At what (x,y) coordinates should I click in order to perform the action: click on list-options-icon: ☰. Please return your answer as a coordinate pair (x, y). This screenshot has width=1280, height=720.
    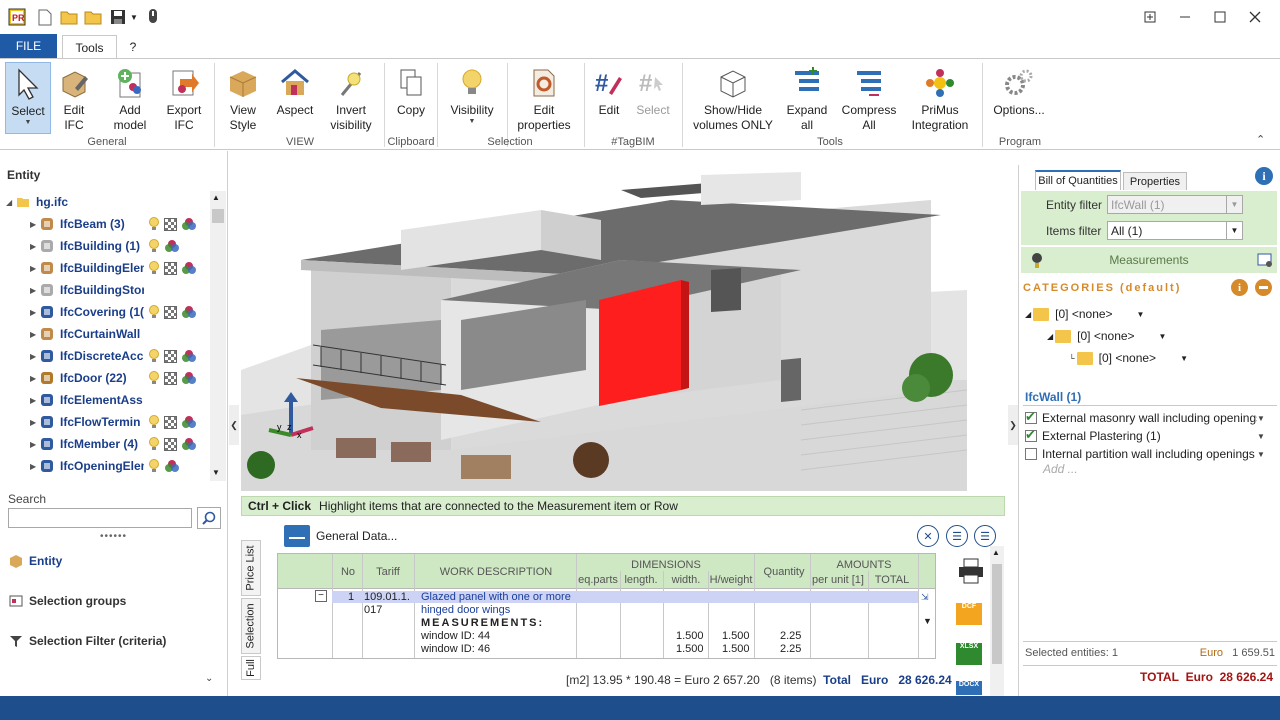
    Looking at the image, I should click on (985, 536).